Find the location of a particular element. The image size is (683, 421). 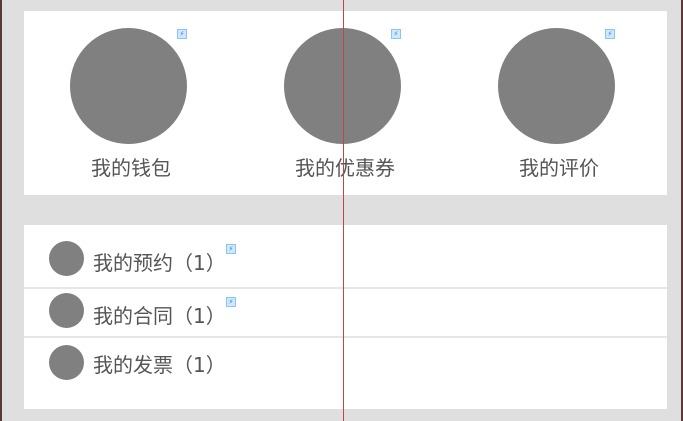

list-item-appointments: 我的预约（1） ⚡ is located at coordinates (345, 256).